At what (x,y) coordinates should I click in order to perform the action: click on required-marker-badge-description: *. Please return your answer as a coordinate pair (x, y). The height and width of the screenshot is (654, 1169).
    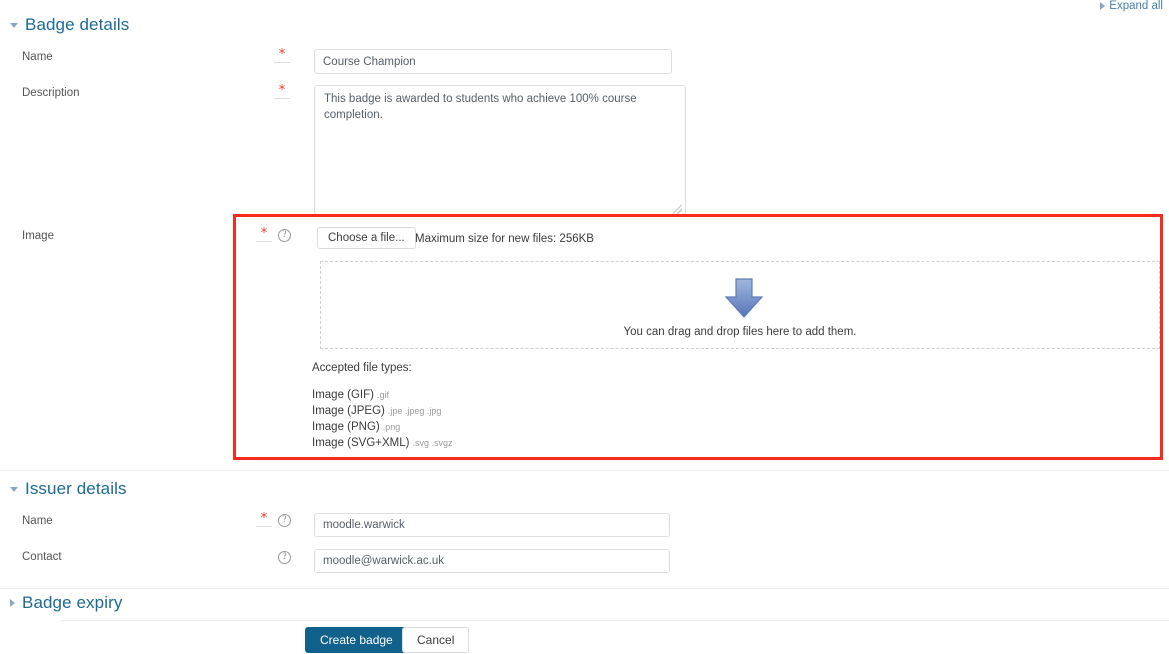
    Looking at the image, I should click on (282, 91).